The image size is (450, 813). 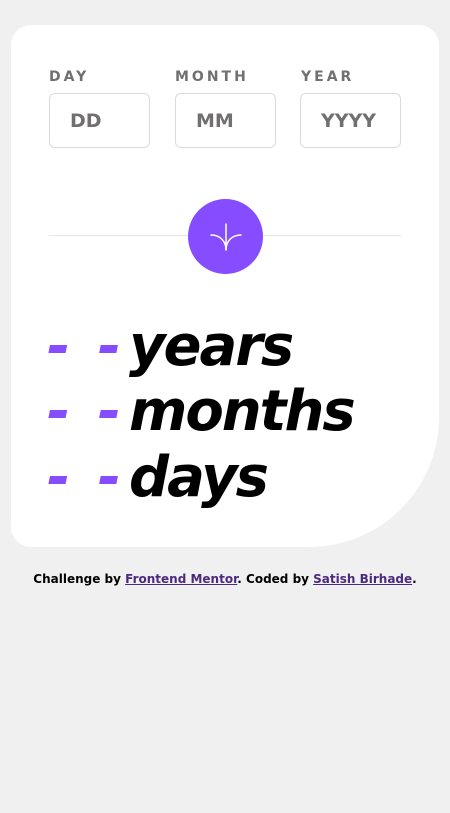 What do you see at coordinates (212, 77) in the screenshot?
I see `month-label: MONTH` at bounding box center [212, 77].